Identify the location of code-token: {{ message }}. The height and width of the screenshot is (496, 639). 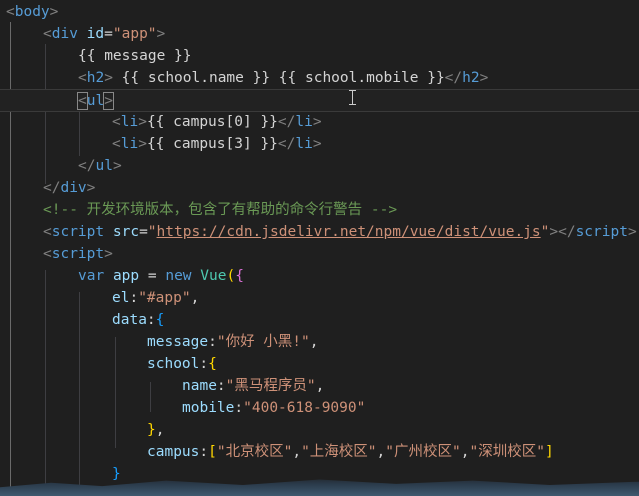
(135, 56).